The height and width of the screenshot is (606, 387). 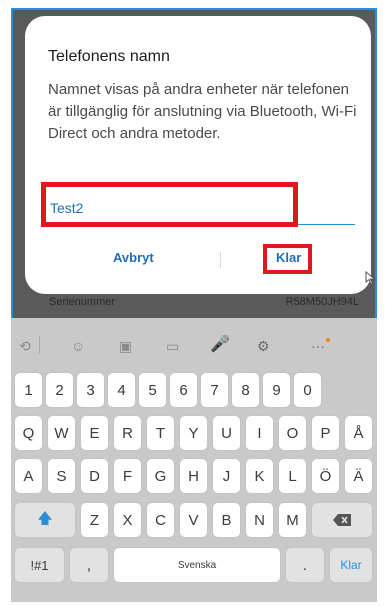 I want to click on emoji-icon: ☺, so click(x=78, y=346).